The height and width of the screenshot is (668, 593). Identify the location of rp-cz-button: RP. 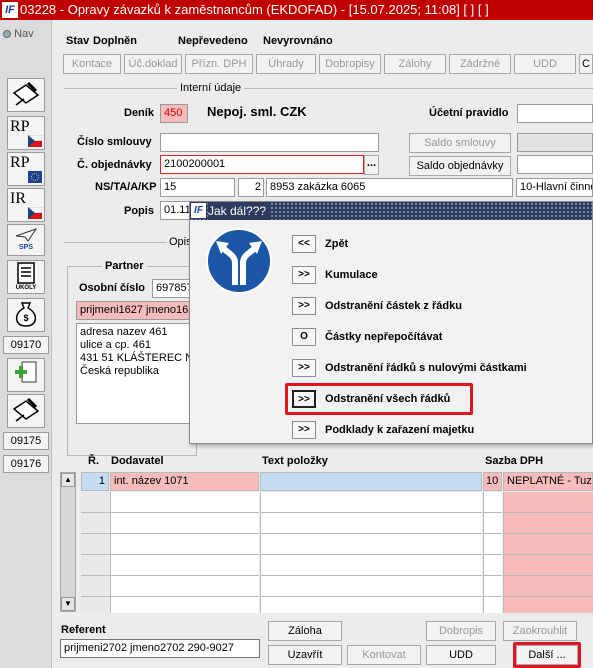
(26, 133).